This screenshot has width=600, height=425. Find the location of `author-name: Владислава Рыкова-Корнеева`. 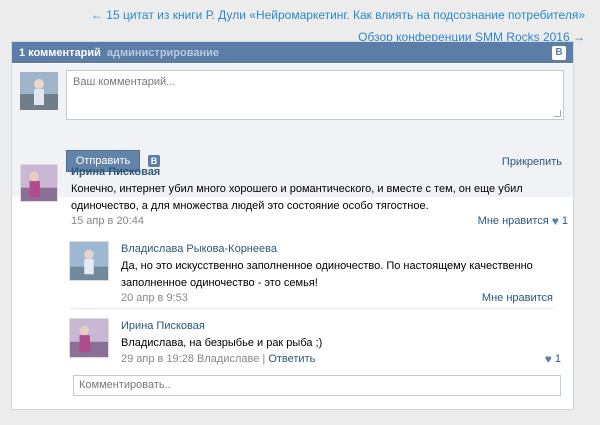

author-name: Владислава Рыкова-Корнеева is located at coordinates (199, 249).